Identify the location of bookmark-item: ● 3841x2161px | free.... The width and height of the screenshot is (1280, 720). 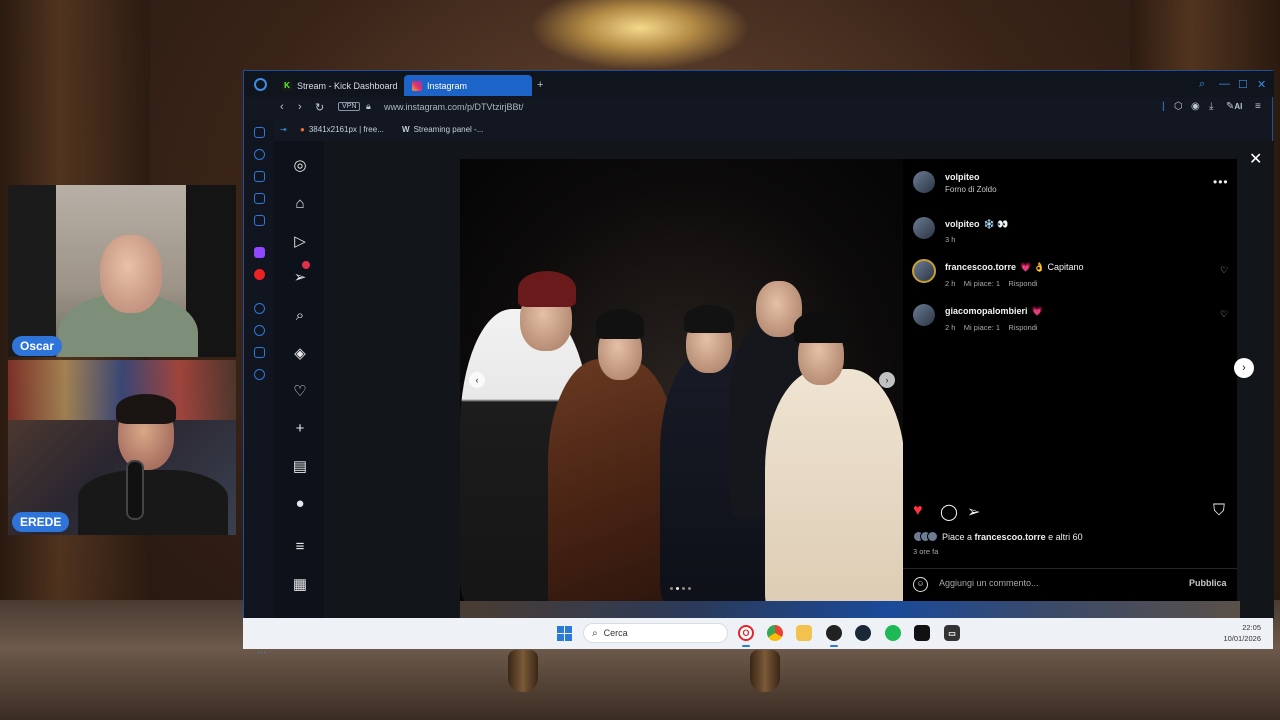
(342, 129).